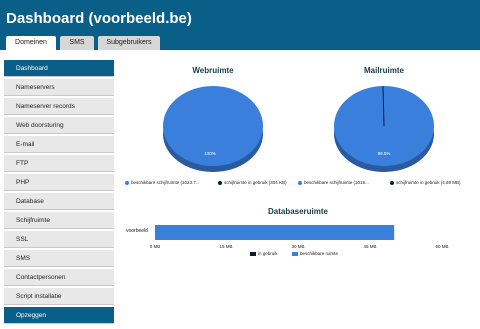 The image size is (480, 329). I want to click on tab-subgebruikers: Subgebruikers, so click(129, 43).